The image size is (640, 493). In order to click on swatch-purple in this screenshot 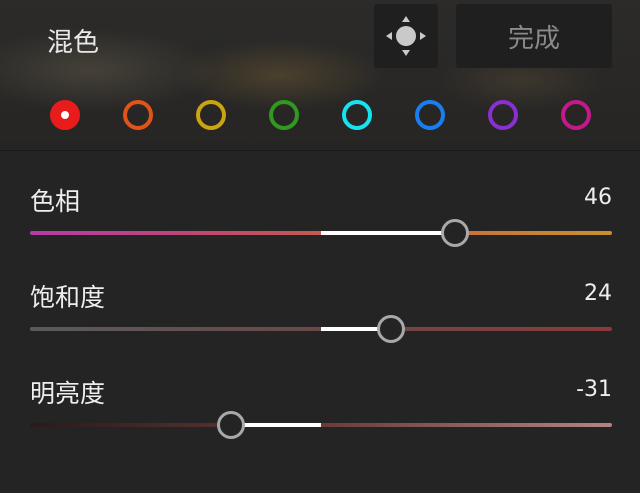, I will do `click(503, 115)`.